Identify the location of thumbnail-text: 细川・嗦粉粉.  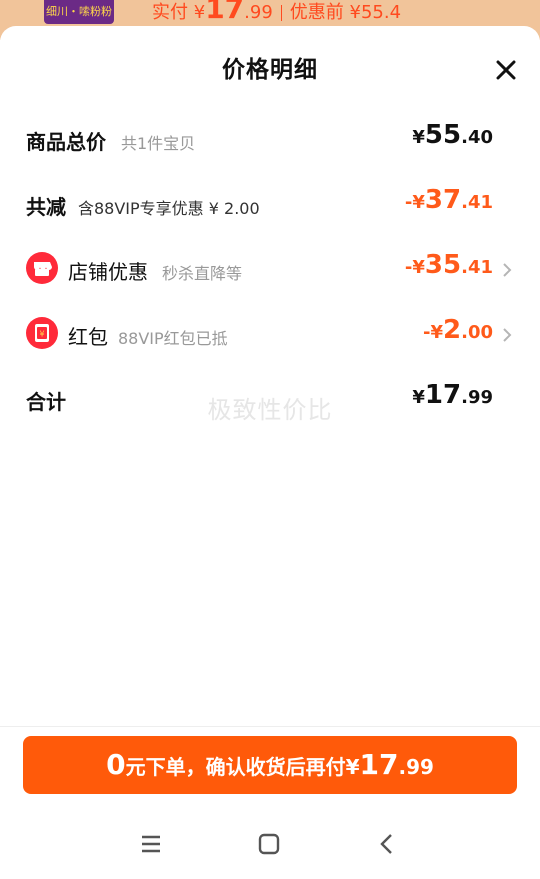
(79, 11).